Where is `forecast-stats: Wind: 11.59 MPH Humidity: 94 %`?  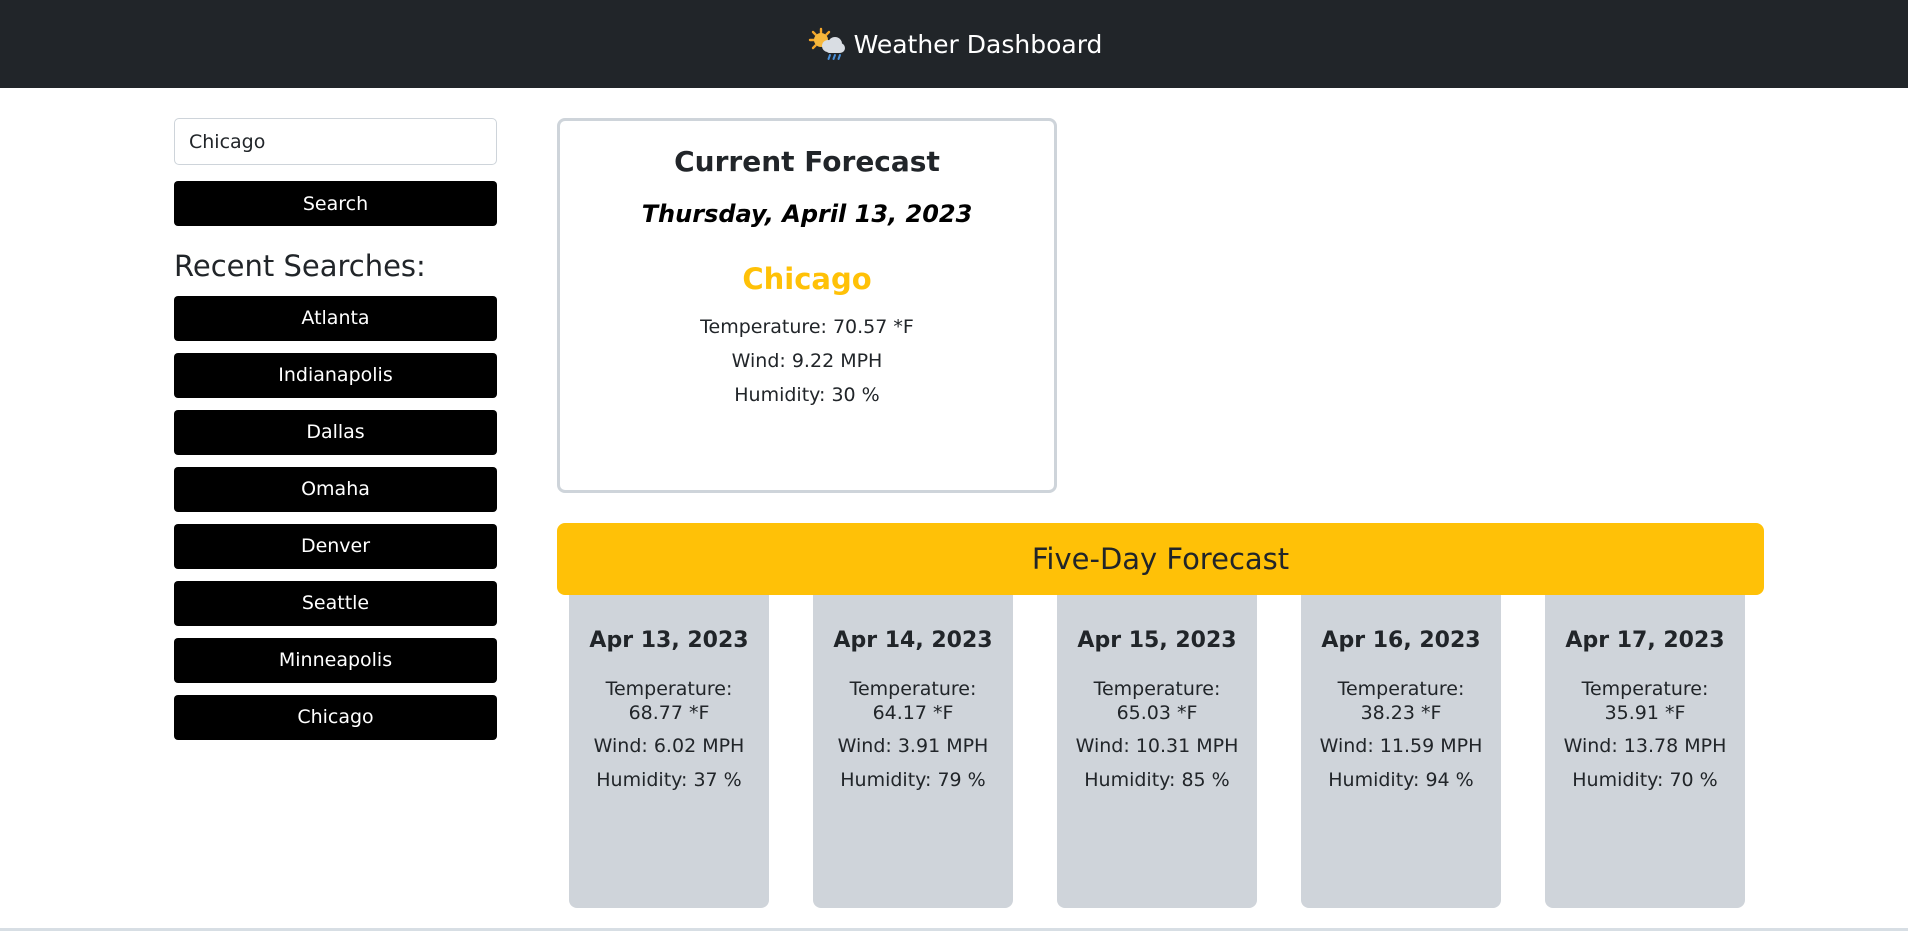
forecast-stats: Wind: 11.59 MPH Humidity: 94 % is located at coordinates (1401, 763).